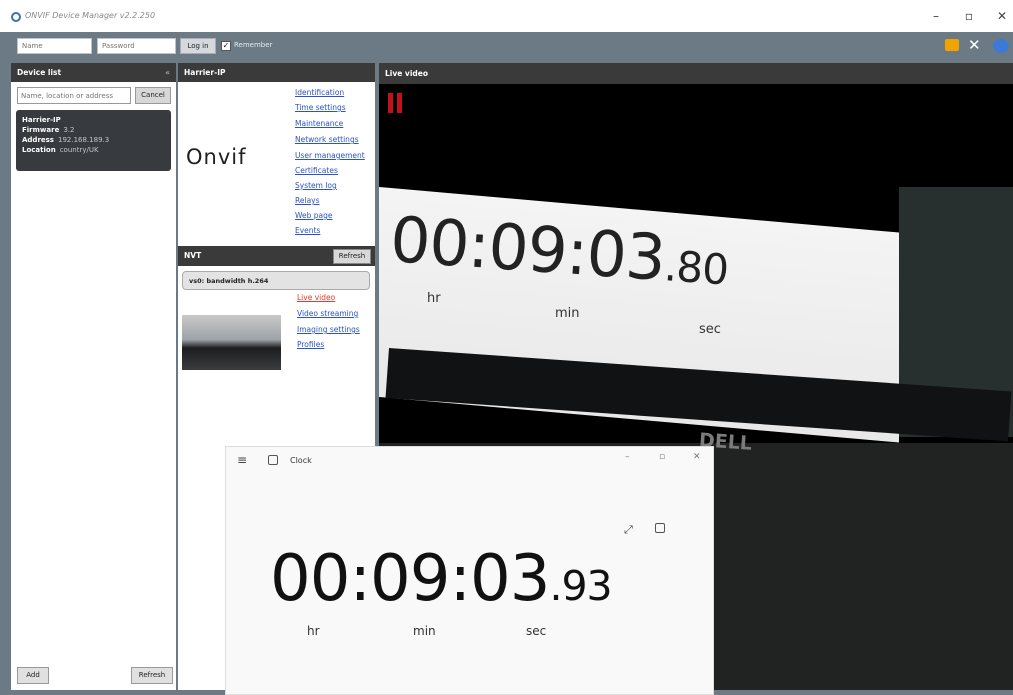 The height and width of the screenshot is (695, 1013). What do you see at coordinates (69, 130) in the screenshot?
I see `firmware-value: 3.2` at bounding box center [69, 130].